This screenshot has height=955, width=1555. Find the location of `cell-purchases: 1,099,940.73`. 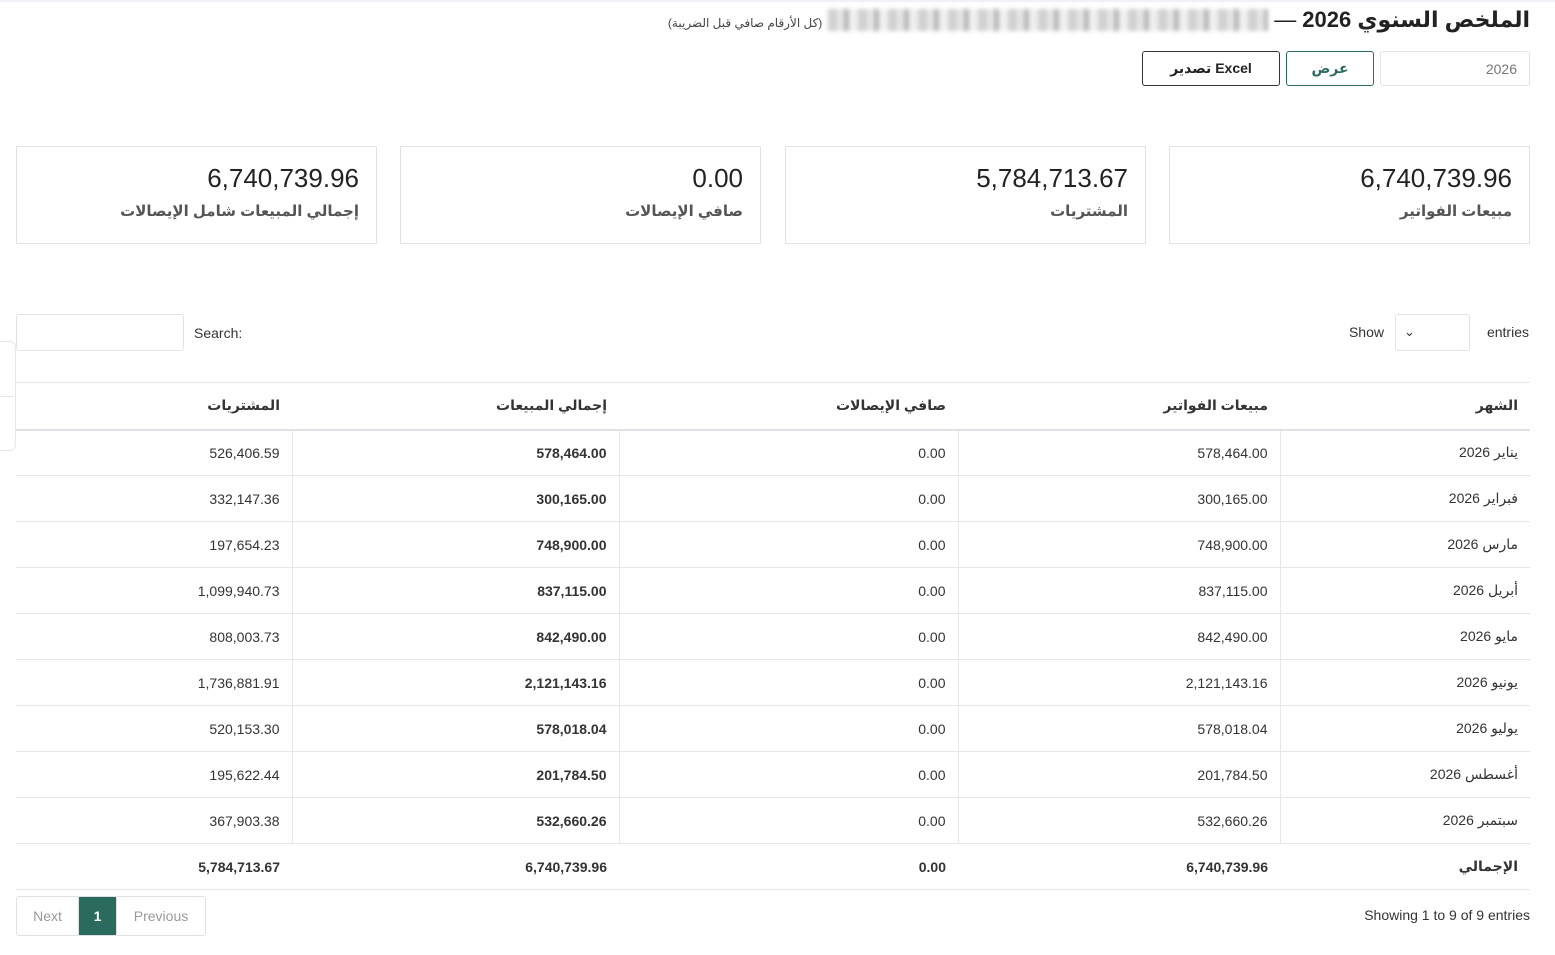

cell-purchases: 1,099,940.73 is located at coordinates (154, 590).